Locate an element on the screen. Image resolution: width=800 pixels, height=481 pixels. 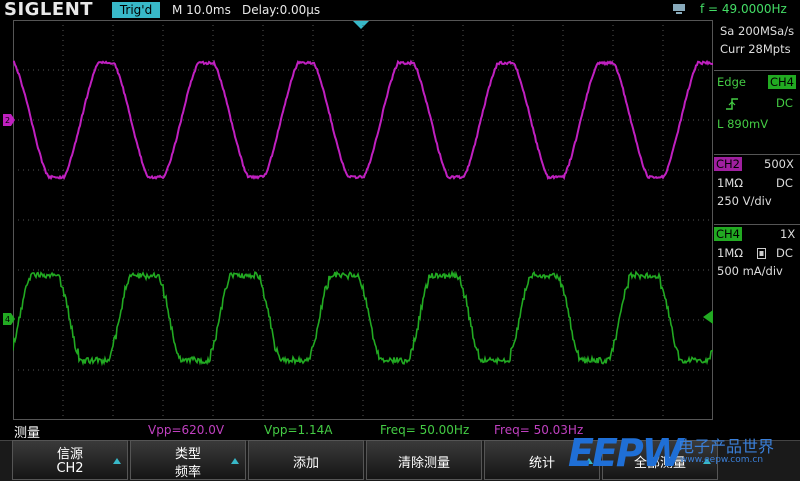
add-button: 添加 is located at coordinates (306, 460).